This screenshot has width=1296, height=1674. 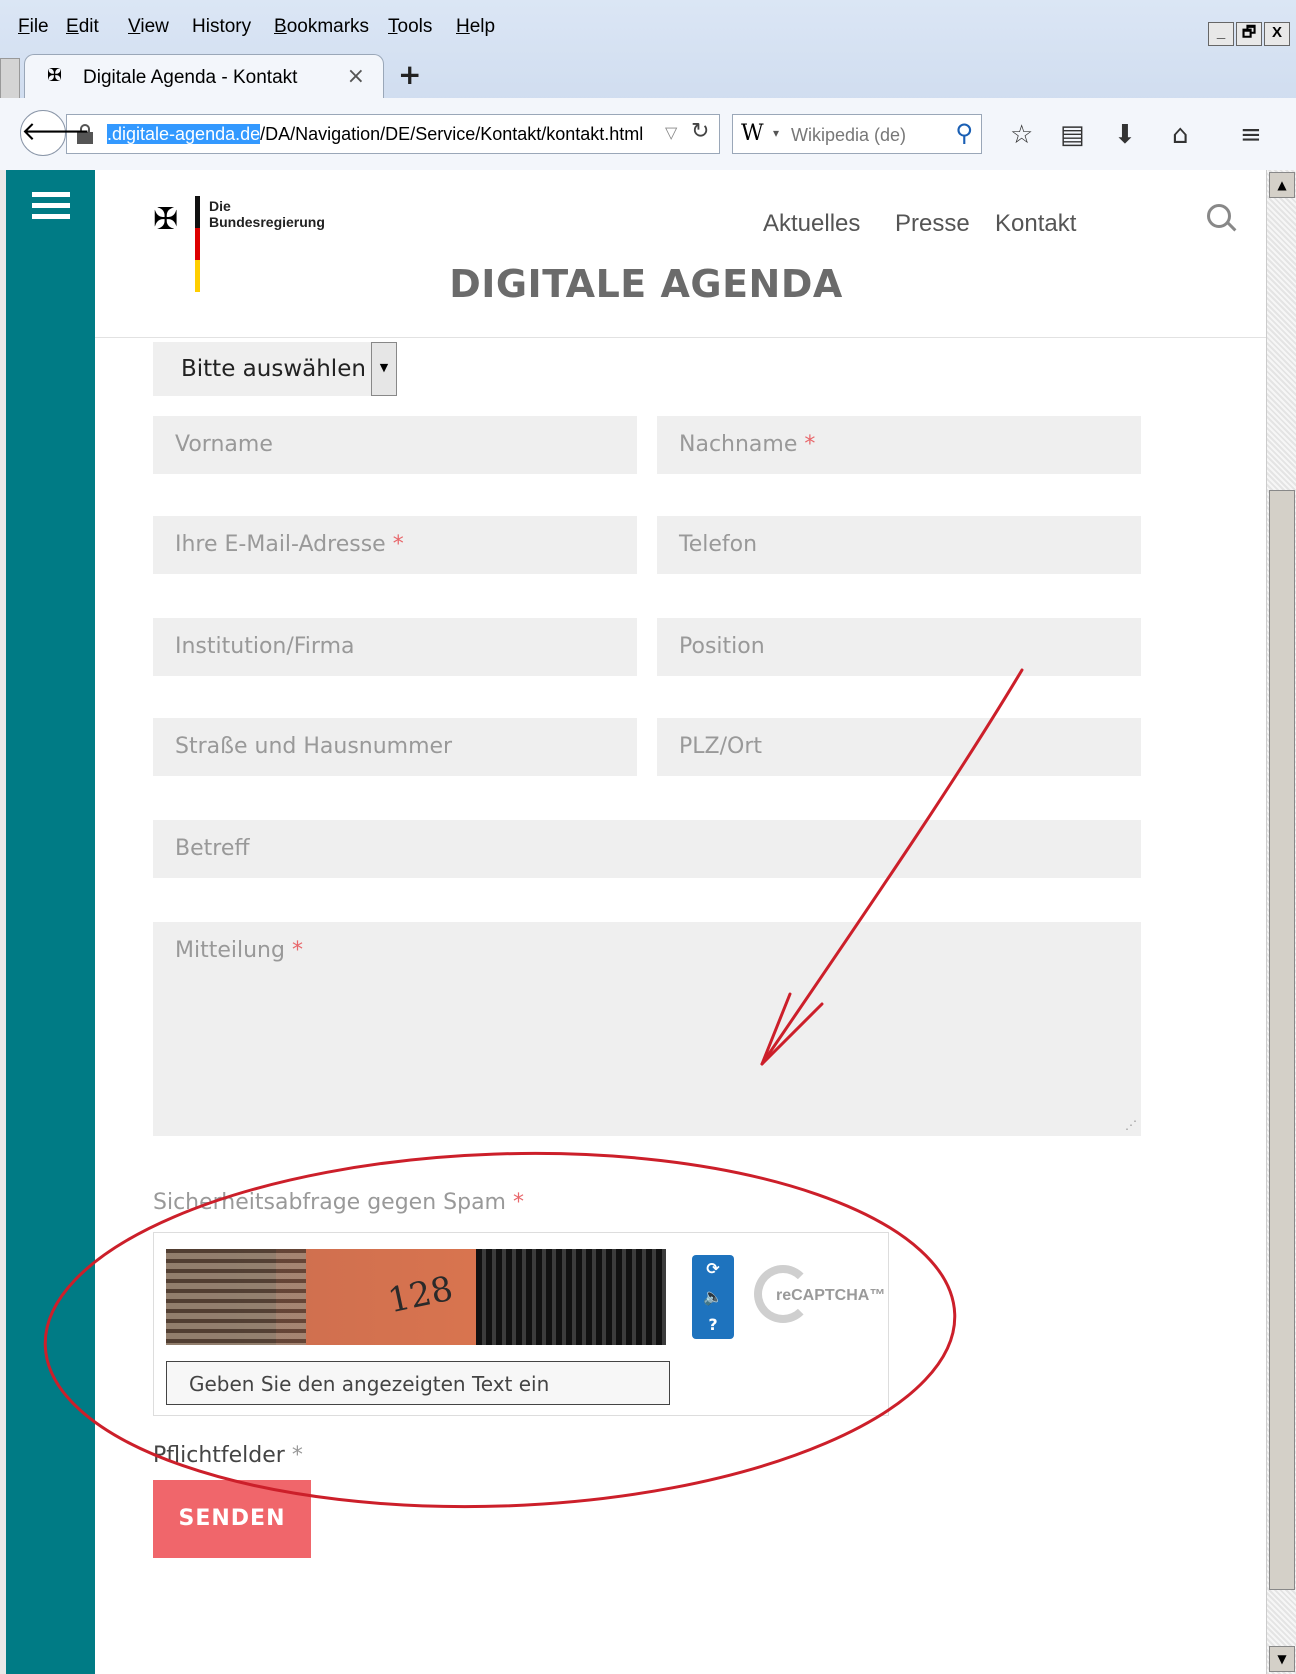 What do you see at coordinates (776, 133) in the screenshot?
I see `engine-dropdown-icon: ▾` at bounding box center [776, 133].